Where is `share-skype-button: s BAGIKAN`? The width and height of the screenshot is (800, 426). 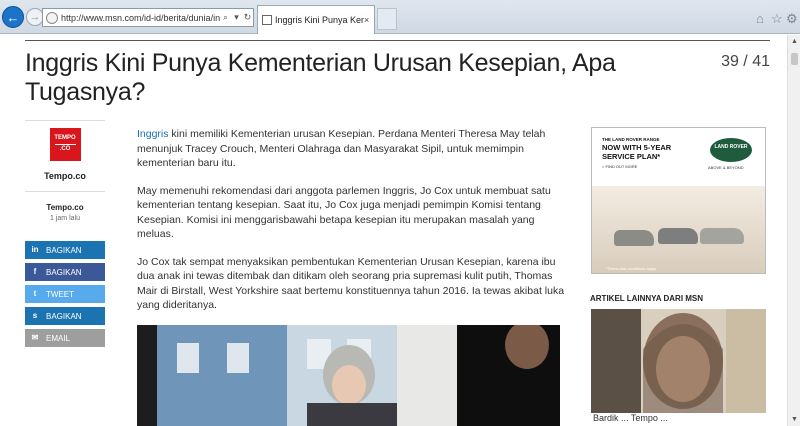
share-skype-button: s BAGIKAN is located at coordinates (65, 316).